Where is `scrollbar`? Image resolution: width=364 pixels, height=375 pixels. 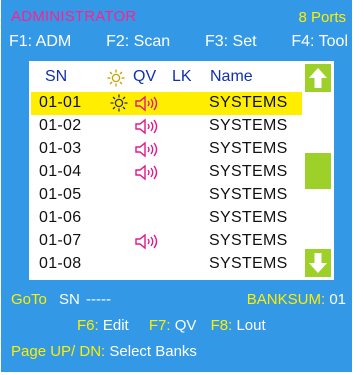 scrollbar is located at coordinates (318, 170).